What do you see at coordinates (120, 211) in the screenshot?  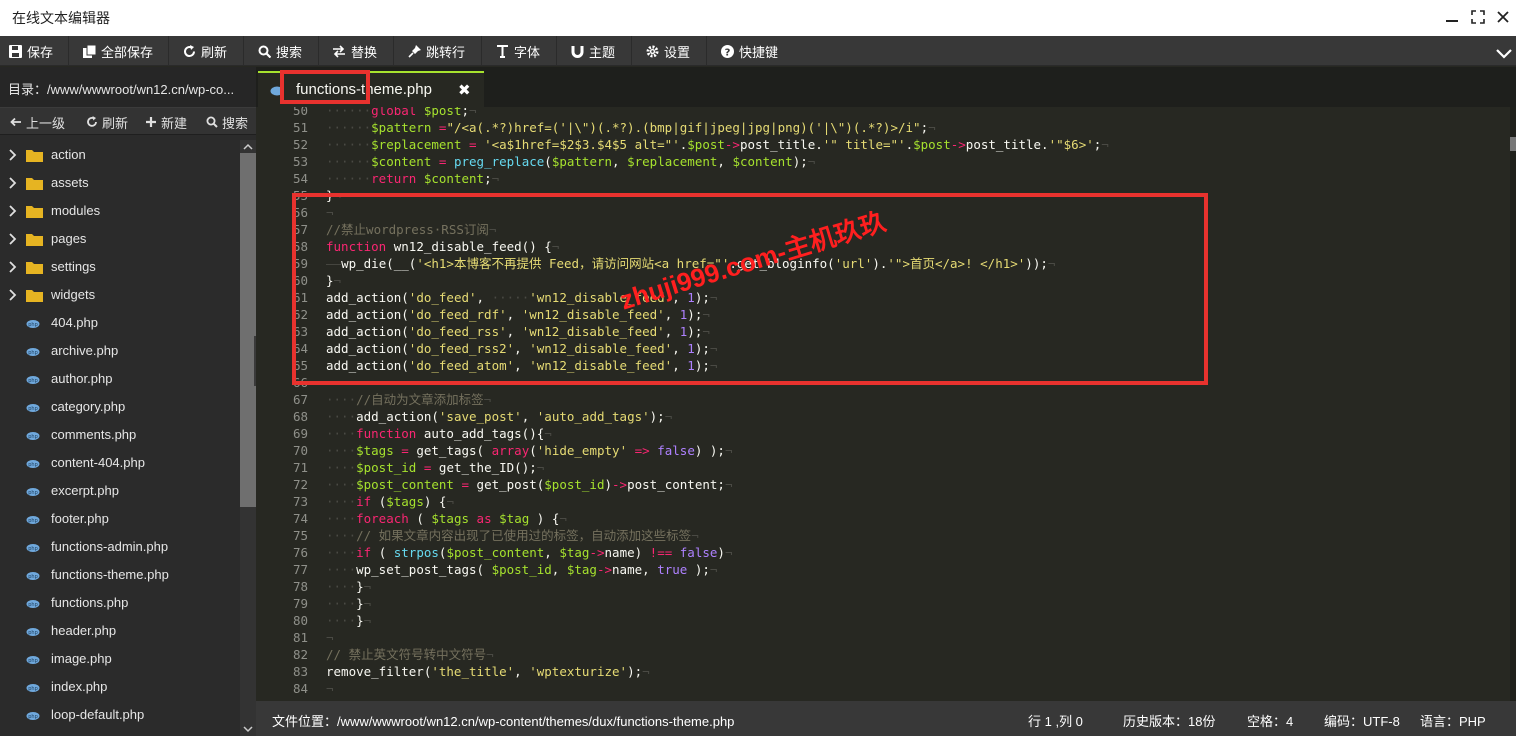 I see `folder-item: modules` at bounding box center [120, 211].